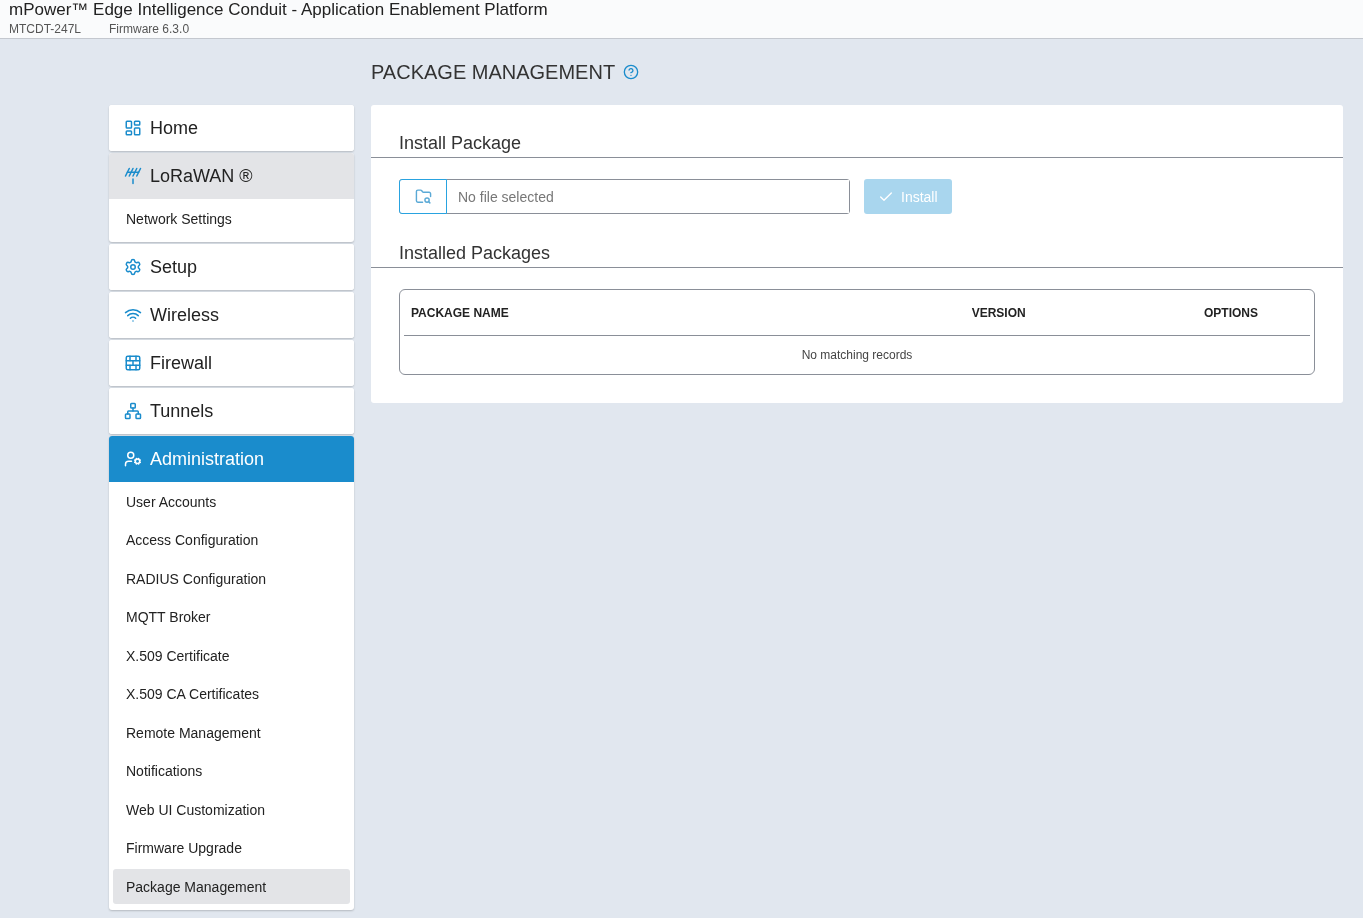  I want to click on nav-group-header: LoRaWAN ®, so click(231, 176).